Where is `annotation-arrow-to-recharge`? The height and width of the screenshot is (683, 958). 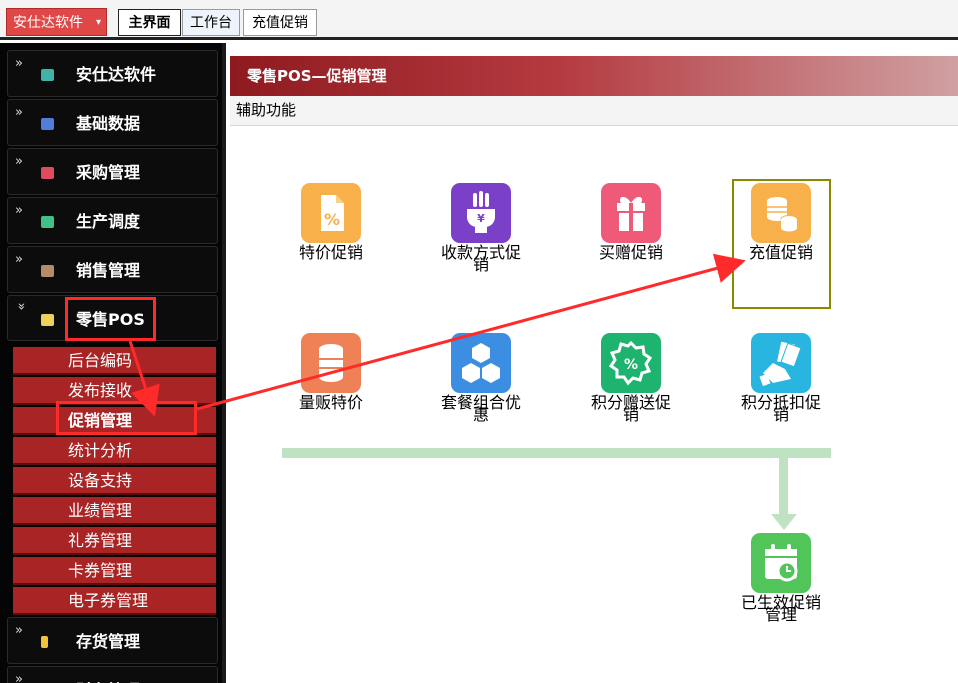
annotation-arrow-to-recharge is located at coordinates (471, 332).